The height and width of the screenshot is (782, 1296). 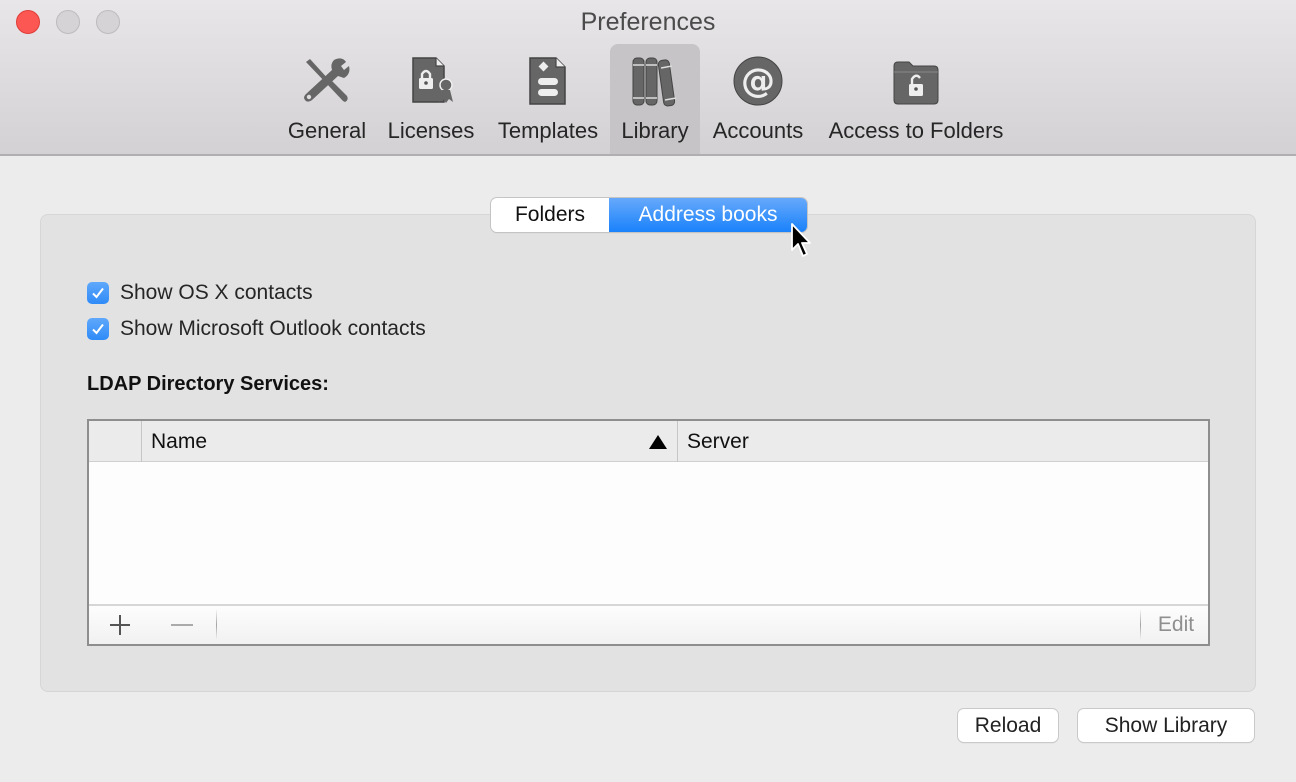 I want to click on toolbar-item-general: General, so click(x=327, y=99).